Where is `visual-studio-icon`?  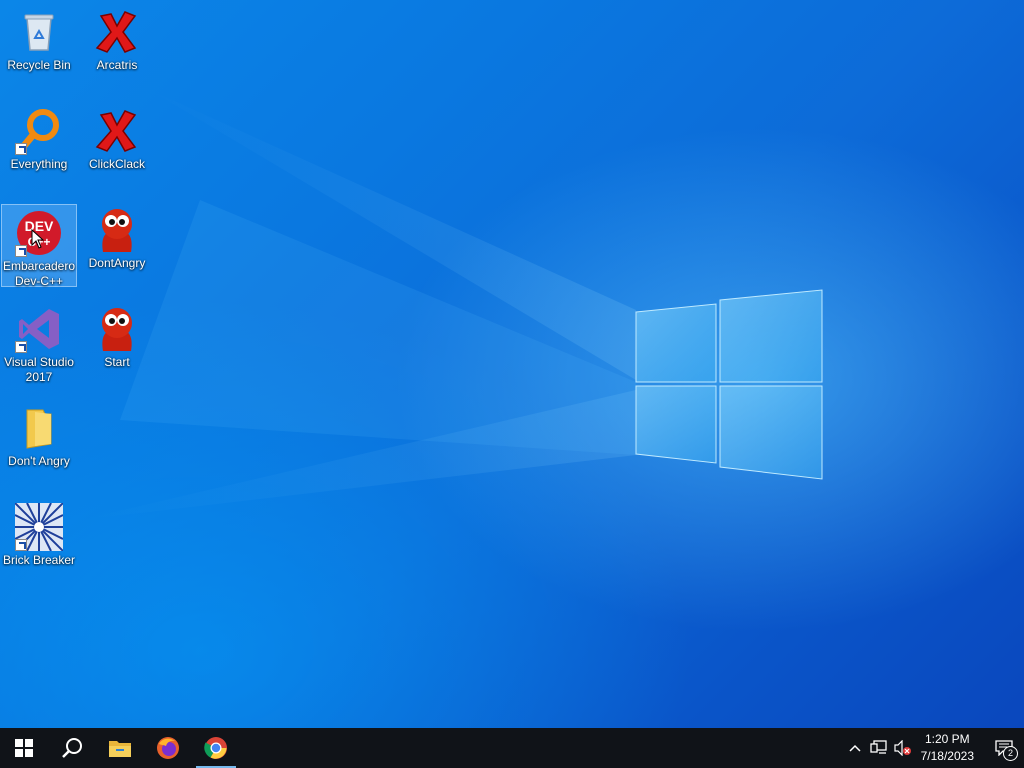 visual-studio-icon is located at coordinates (39, 329).